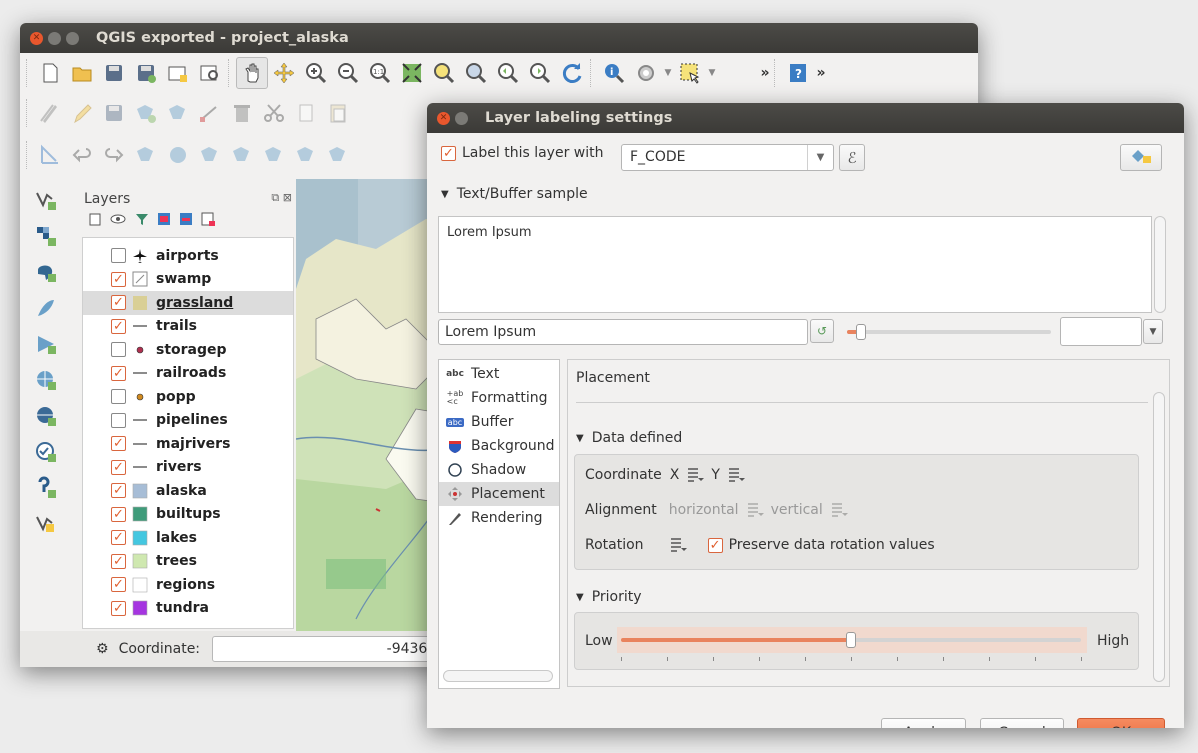 The height and width of the screenshot is (753, 1198). Describe the element at coordinates (629, 438) in the screenshot. I see `data-defined-header: ▼ Data defined` at that location.